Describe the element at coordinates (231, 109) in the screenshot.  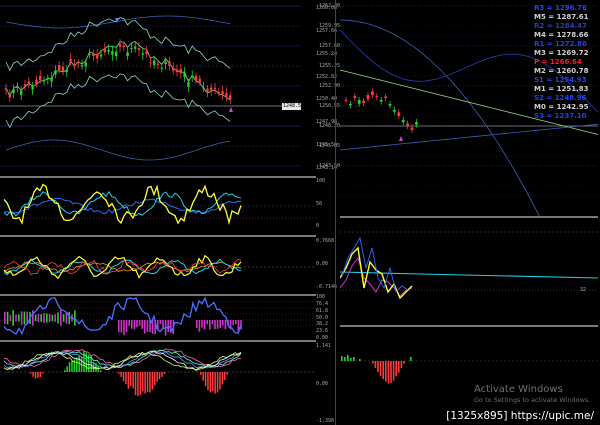
I see `fractal-down-arrow-icon` at that location.